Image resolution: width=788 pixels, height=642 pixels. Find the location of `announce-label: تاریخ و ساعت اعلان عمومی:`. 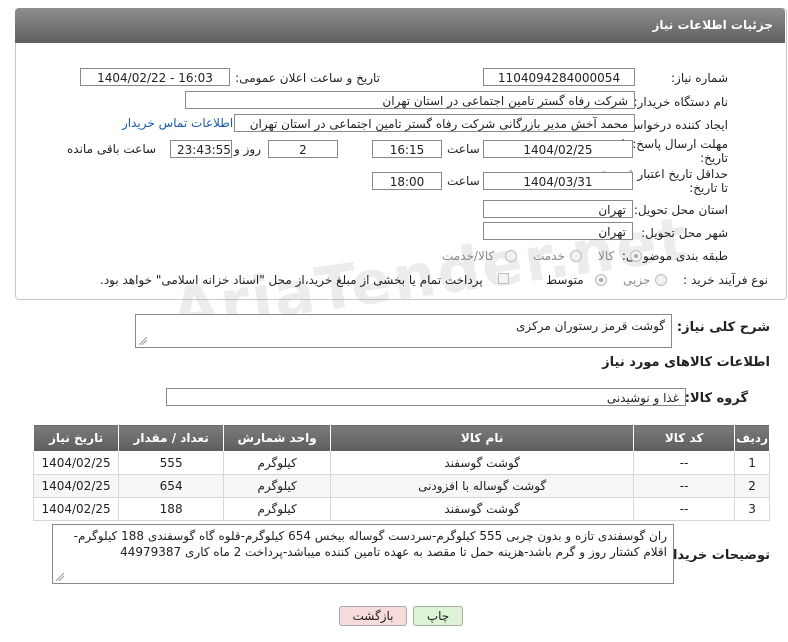

announce-label: تاریخ و ساعت اعلان عمومی: is located at coordinates (307, 78).